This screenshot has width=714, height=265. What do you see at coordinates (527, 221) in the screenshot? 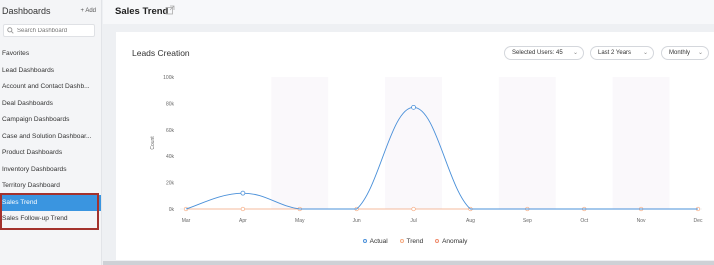
I see `x-tick-label: Sep` at bounding box center [527, 221].